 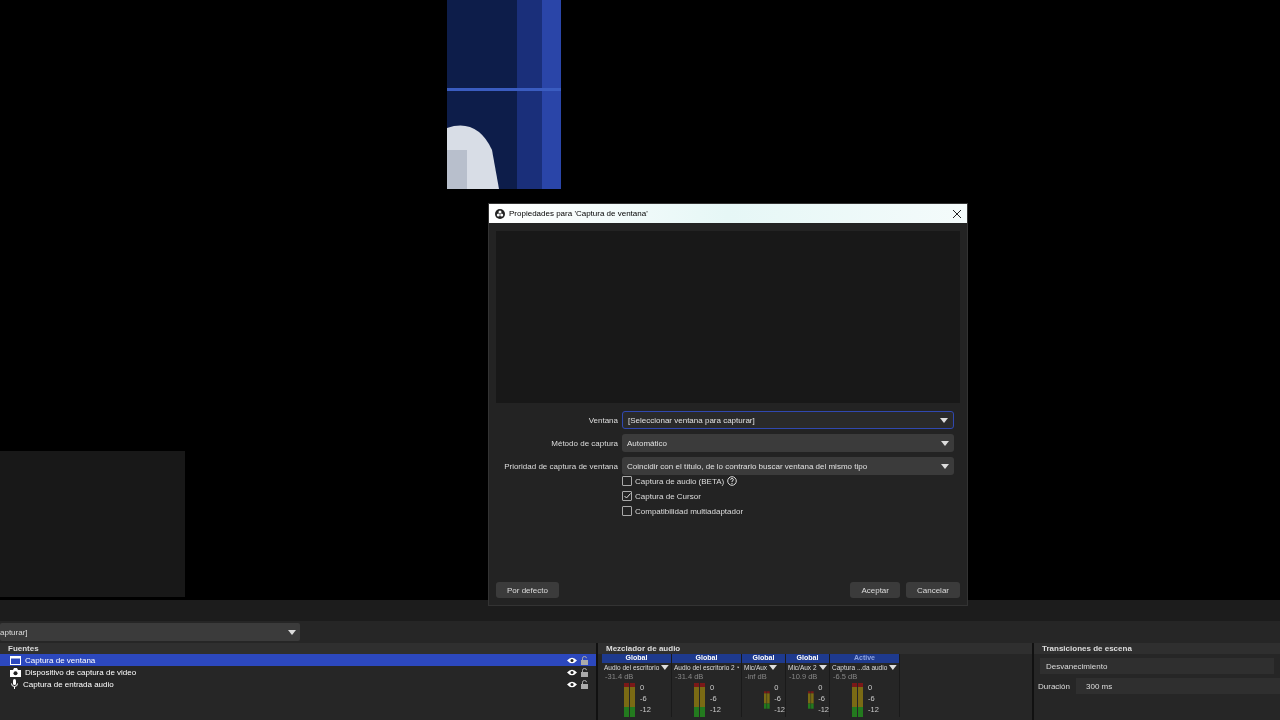 What do you see at coordinates (788, 420) in the screenshot?
I see `dropdown-field: [Seleccionar ventana para capturar]` at bounding box center [788, 420].